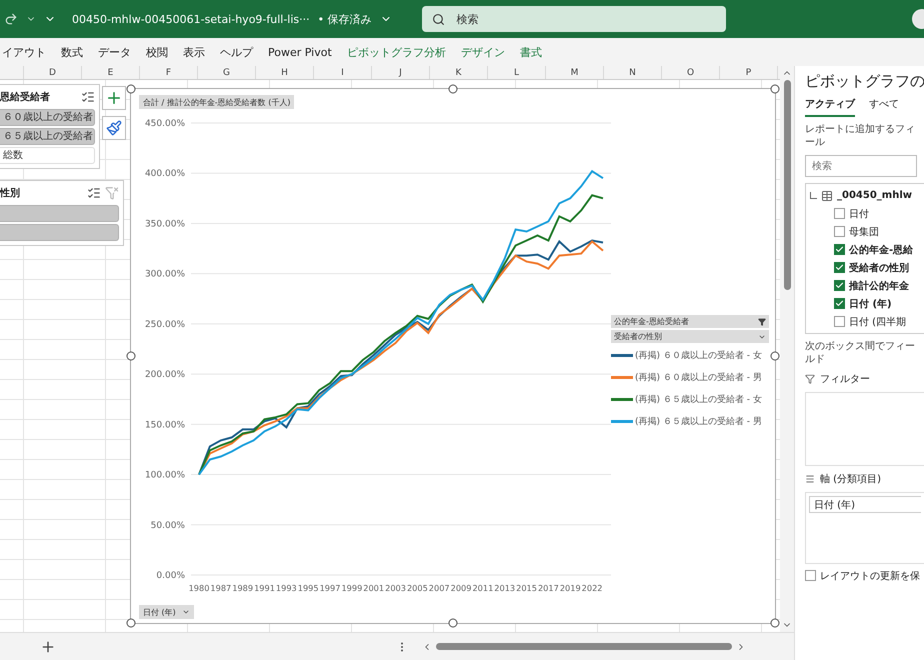 Image resolution: width=924 pixels, height=660 pixels. I want to click on ribbon-tab: データ, so click(114, 52).